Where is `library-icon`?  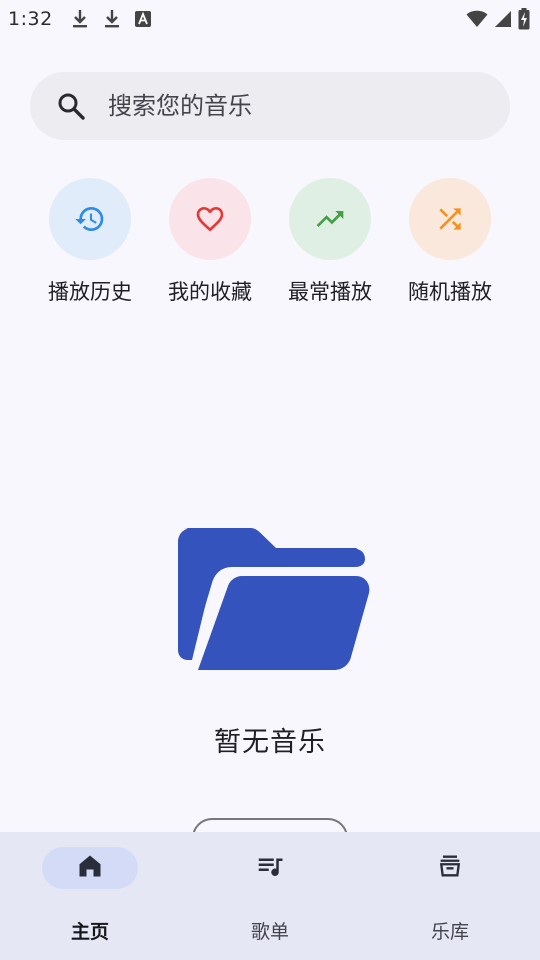
library-icon is located at coordinates (450, 868).